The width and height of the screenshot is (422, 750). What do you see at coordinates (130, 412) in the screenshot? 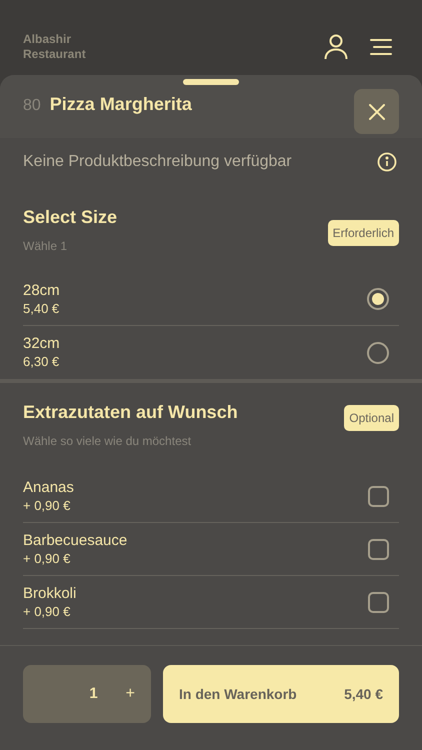
I see `section-title: Extrazutaten auf Wunsch` at bounding box center [130, 412].